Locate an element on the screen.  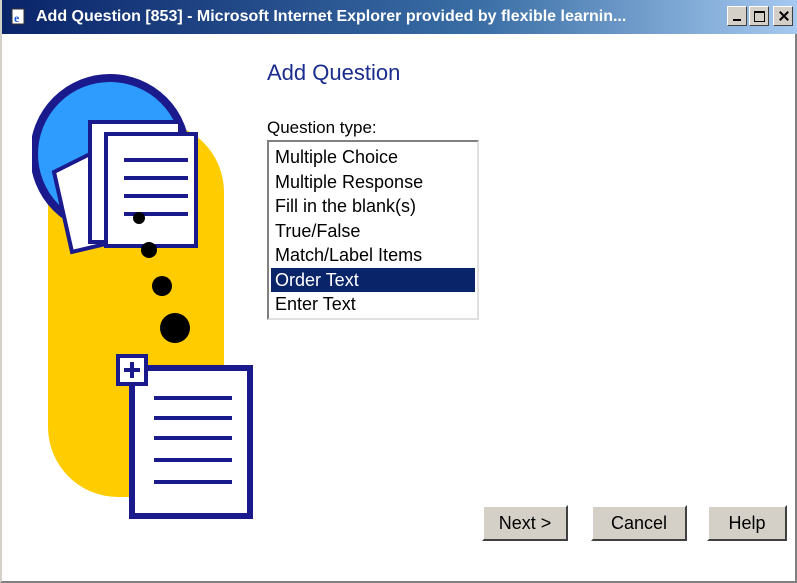
minimize-button is located at coordinates (737, 16).